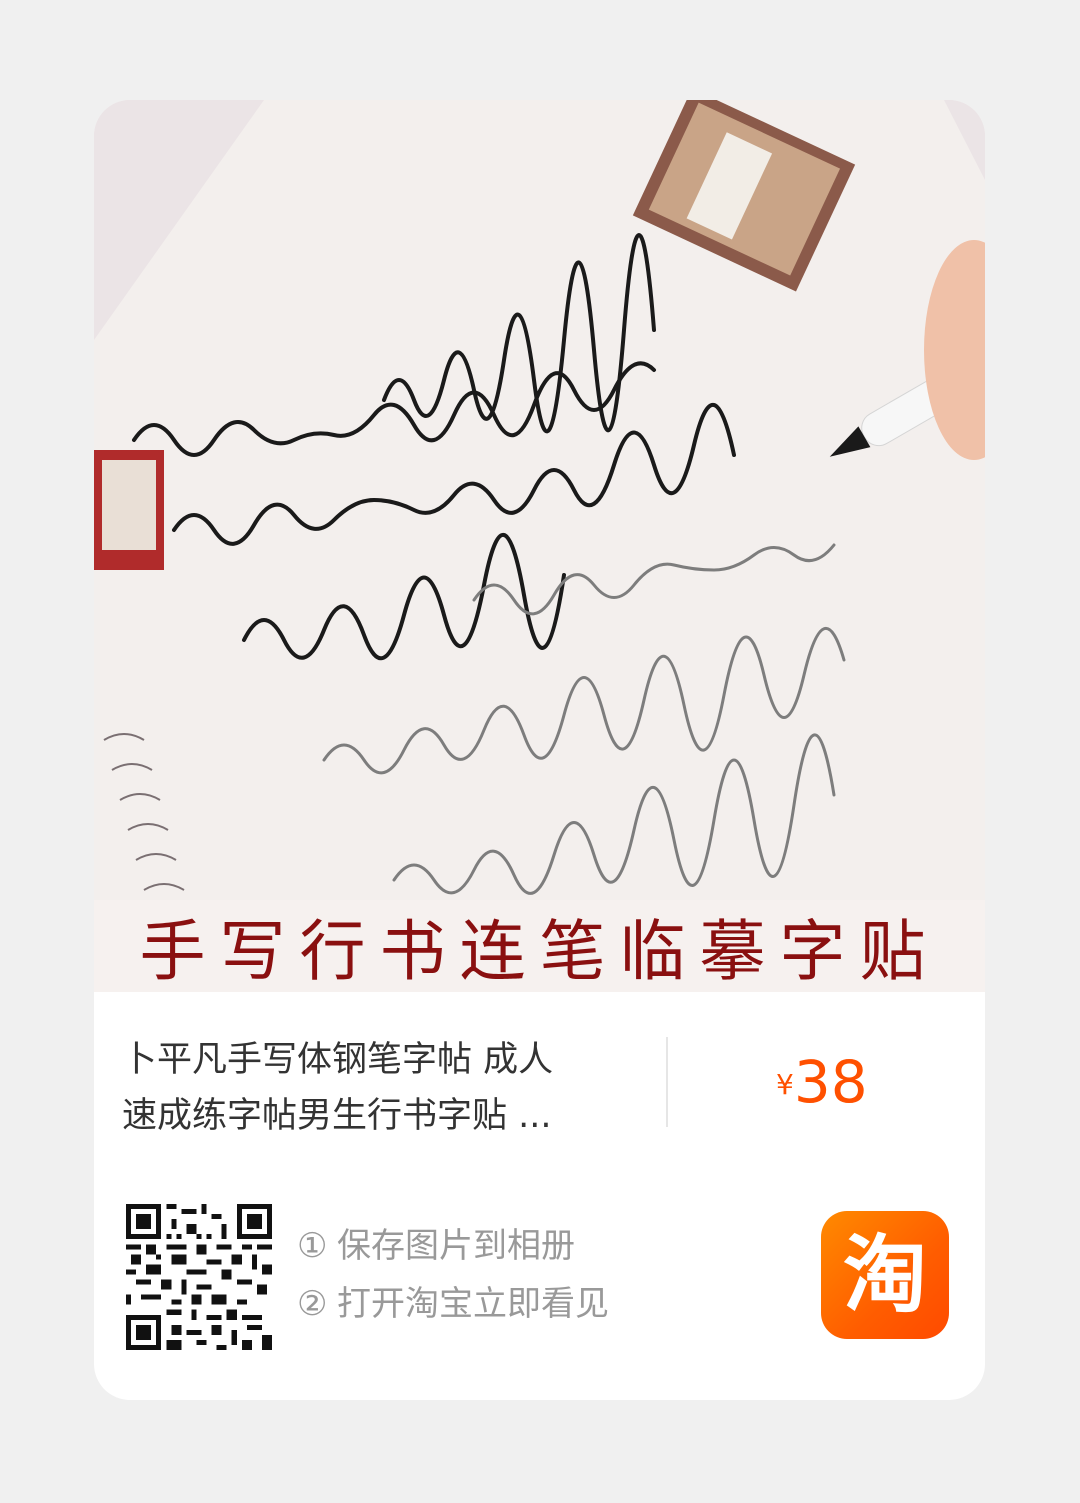  Describe the element at coordinates (312, 1246) in the screenshot. I see `step-number: ①` at that location.